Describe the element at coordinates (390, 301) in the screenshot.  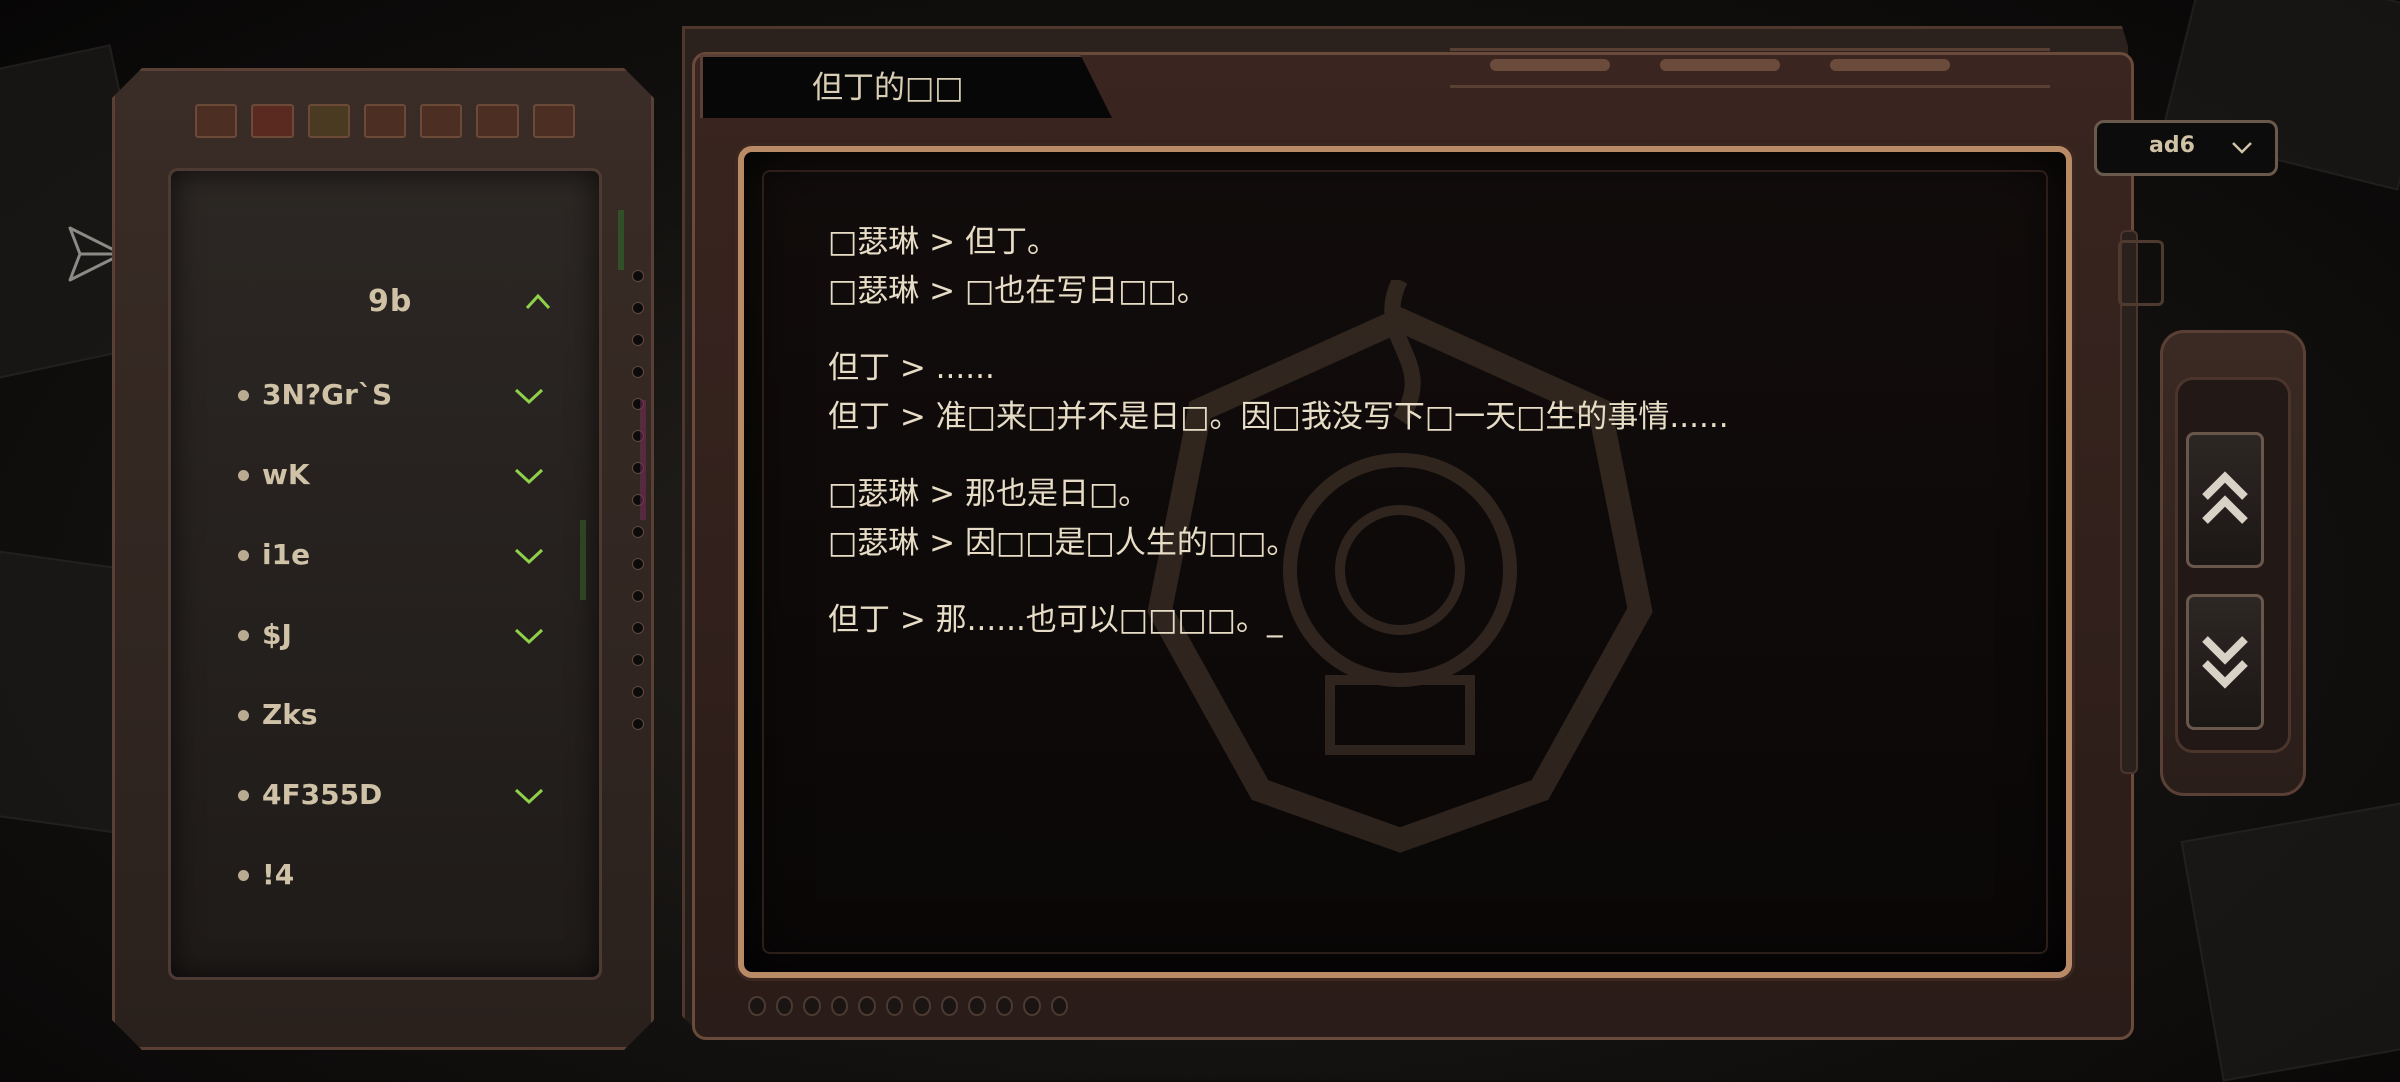
I see `chapter-label: 9b` at that location.